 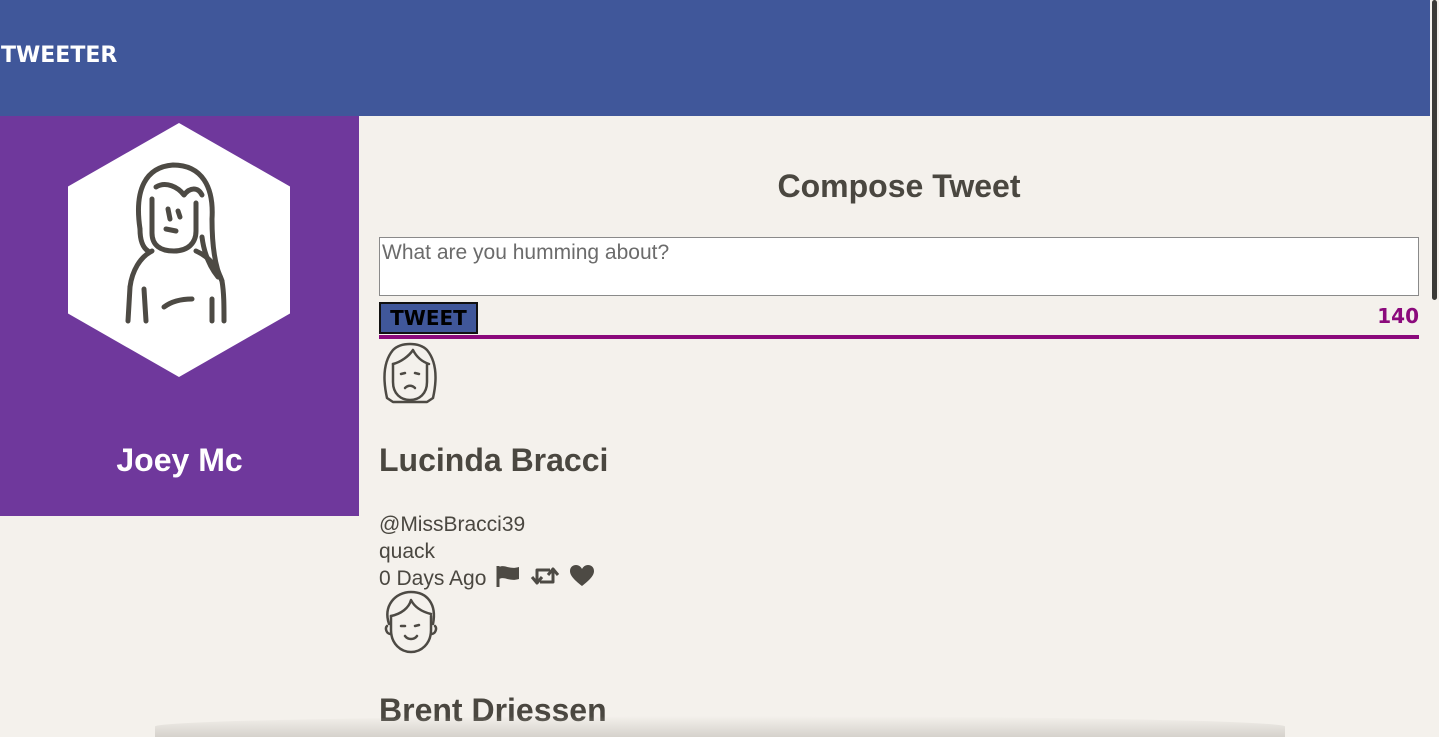 I want to click on bottom-shadow, so click(x=720, y=726).